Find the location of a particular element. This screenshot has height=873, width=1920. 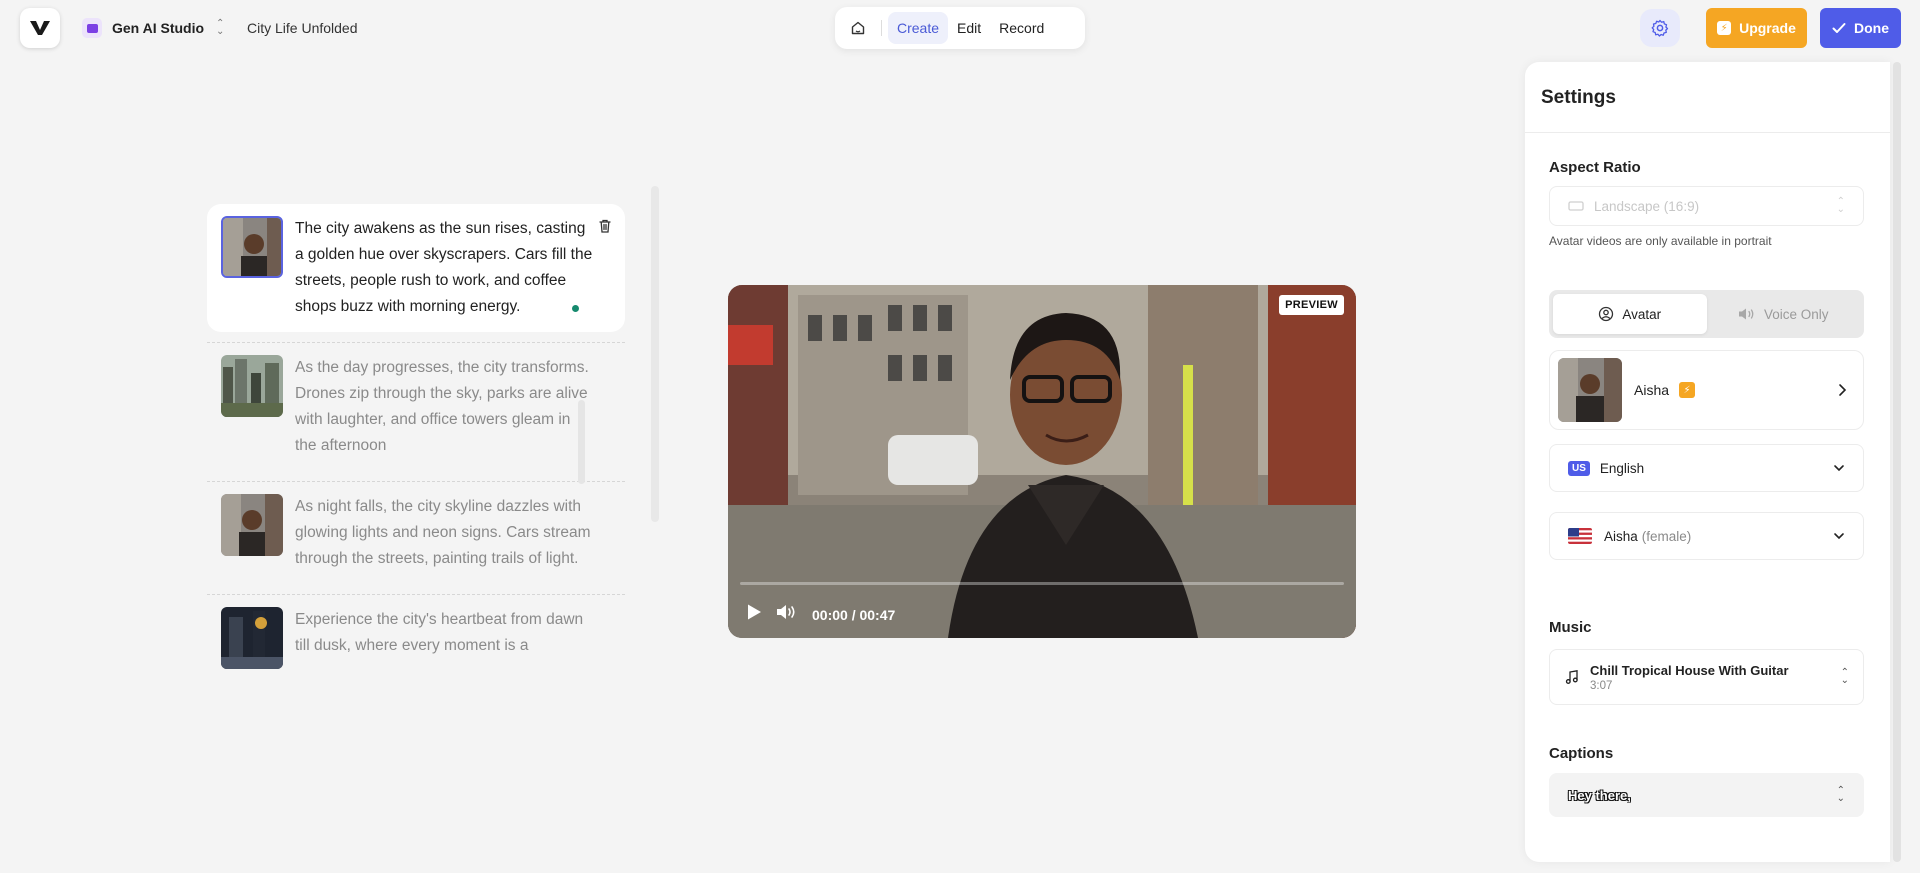

aspect-ratio-select: Landscape (16:9) ⌃ ⌄ is located at coordinates (1706, 206).